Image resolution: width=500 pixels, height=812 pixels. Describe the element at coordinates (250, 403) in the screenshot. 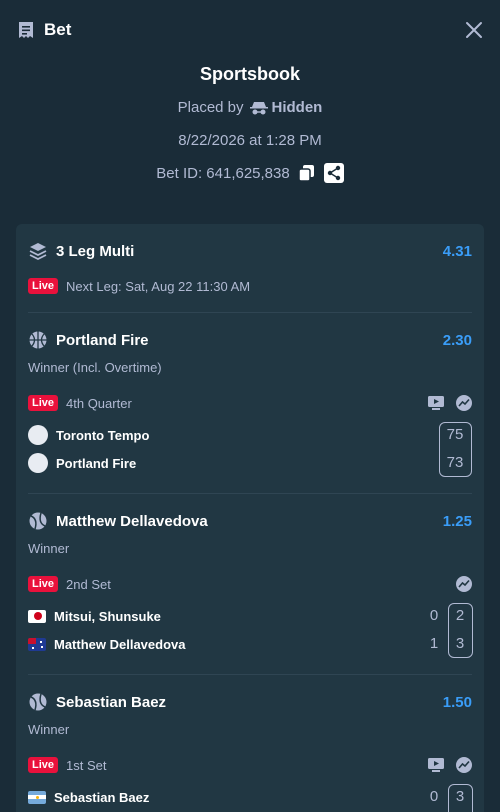

I see `leg-status: Live 4th Quarter` at that location.